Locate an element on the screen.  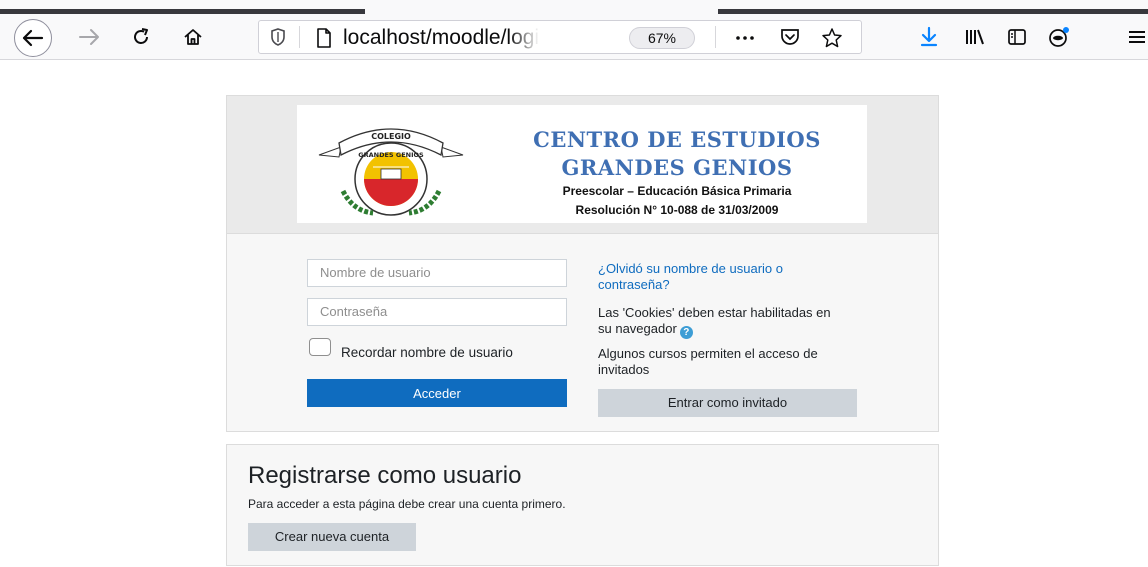
url-fade is located at coordinates (524, 38).